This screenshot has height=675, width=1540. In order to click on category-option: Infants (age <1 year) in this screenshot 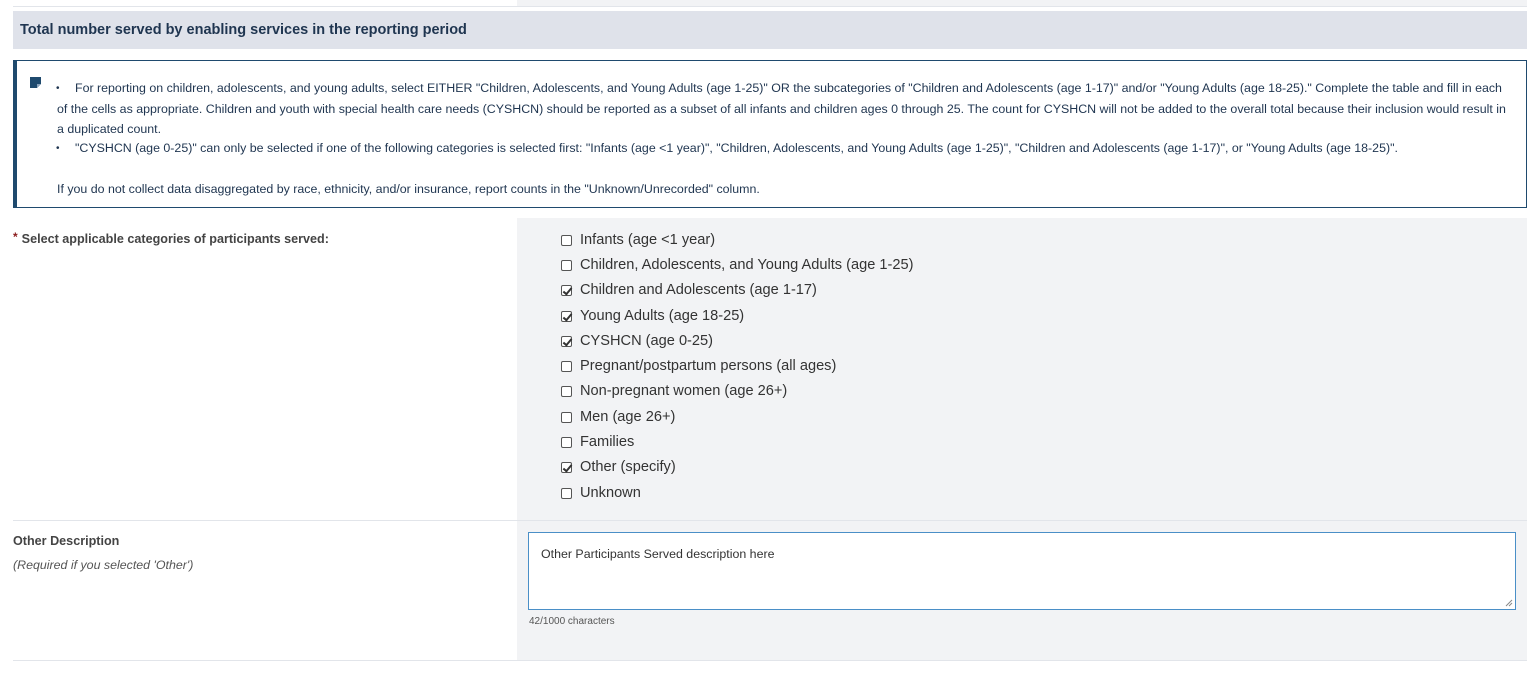, I will do `click(737, 239)`.